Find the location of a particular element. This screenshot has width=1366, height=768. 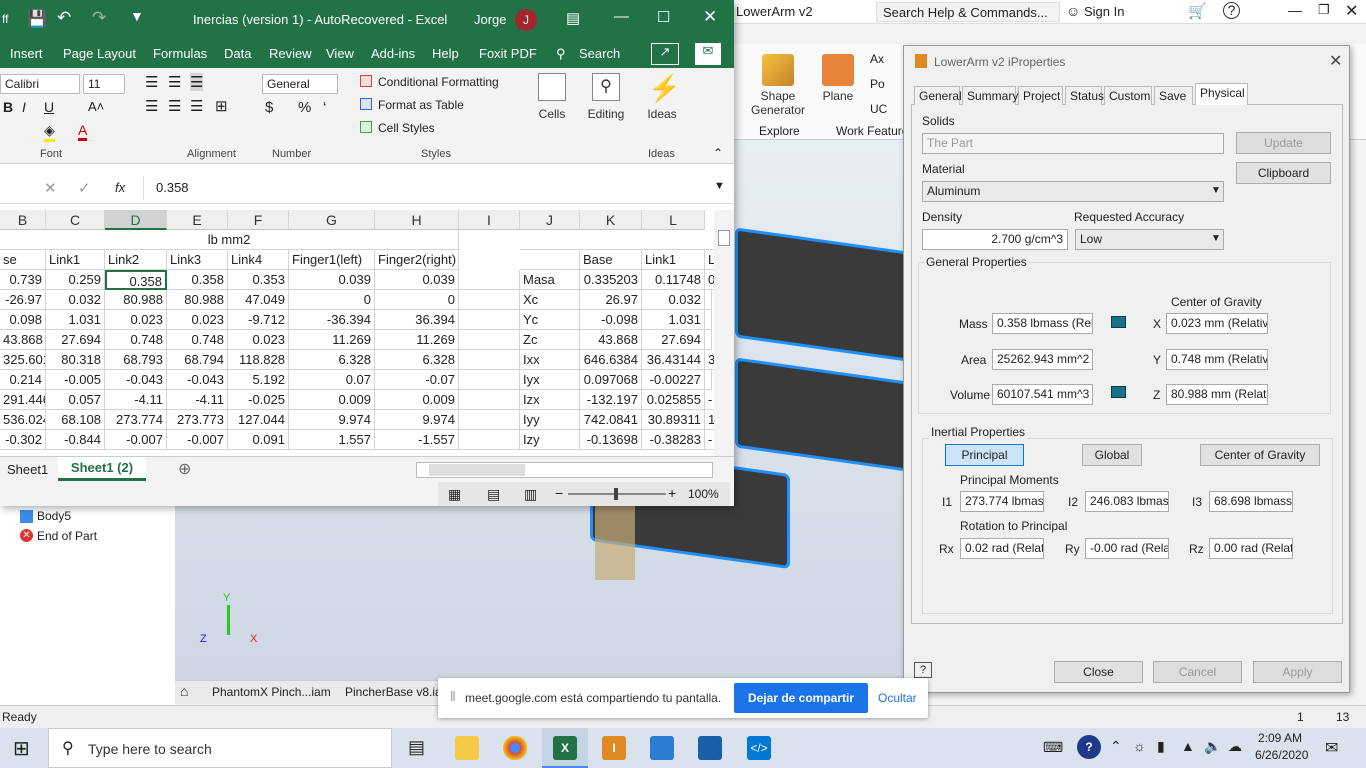

table-cell: -0.38283 is located at coordinates (673, 440).